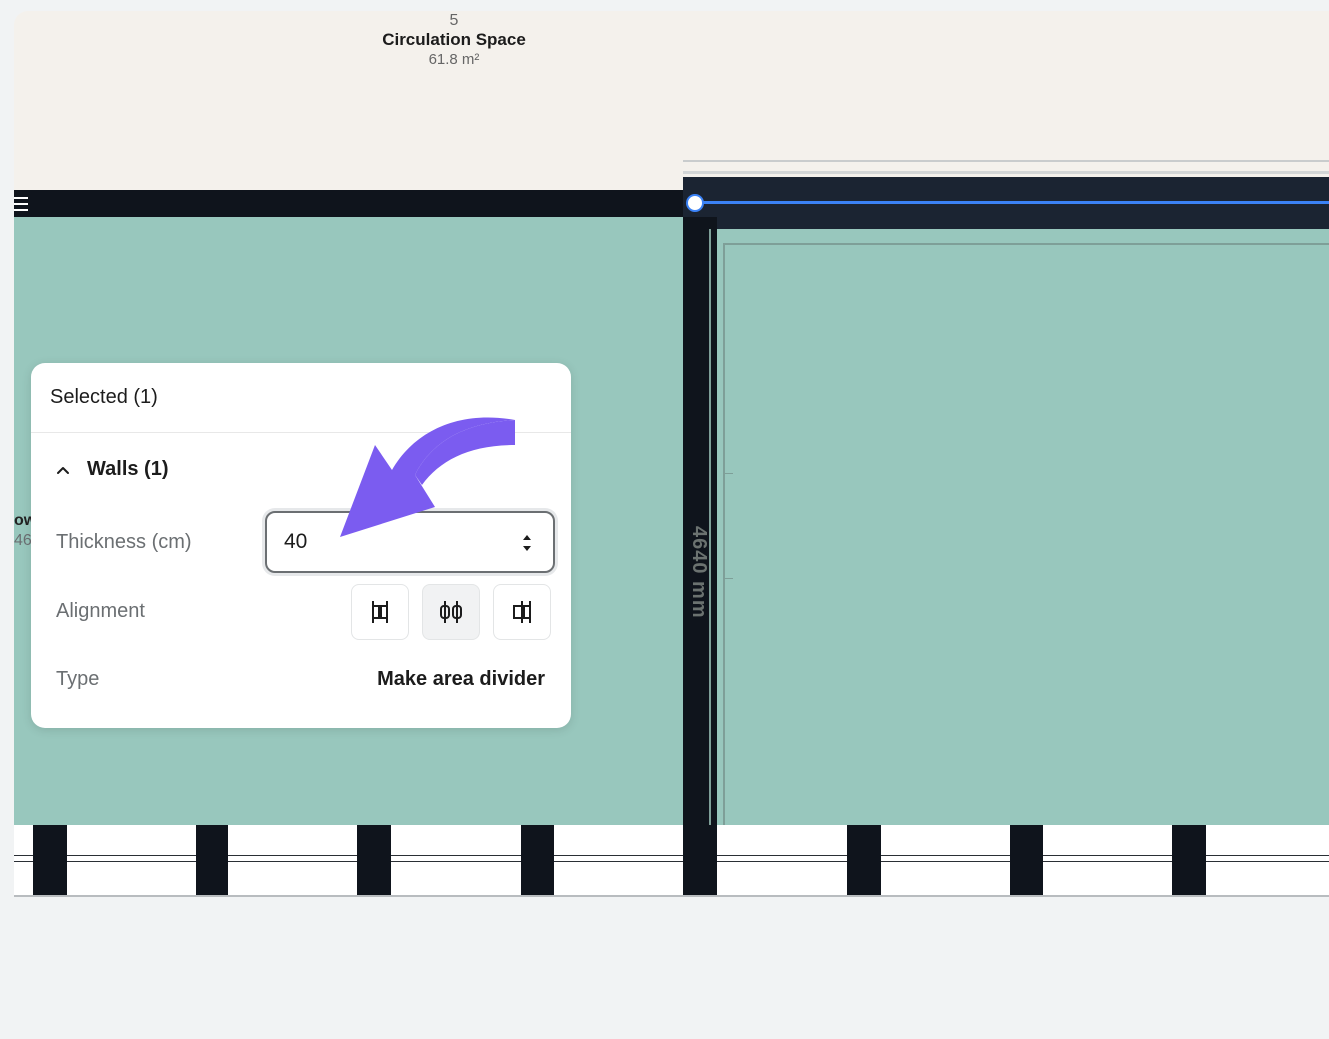 This screenshot has width=1329, height=1039. Describe the element at coordinates (124, 542) in the screenshot. I see `thickness-label: Thickness (cm)` at that location.